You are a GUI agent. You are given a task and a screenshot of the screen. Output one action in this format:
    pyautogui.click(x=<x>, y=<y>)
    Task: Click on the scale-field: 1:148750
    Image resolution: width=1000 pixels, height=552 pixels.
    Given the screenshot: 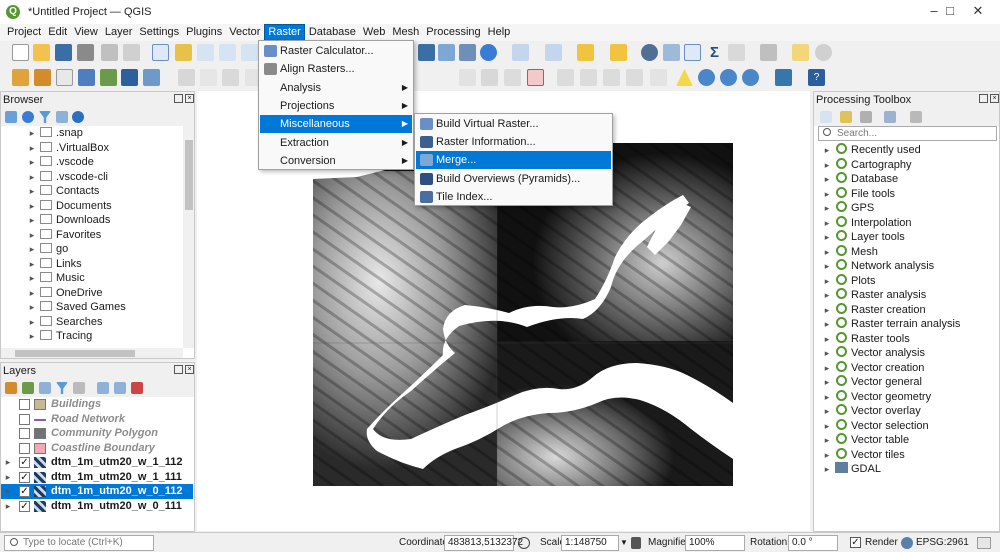 What is the action you would take?
    pyautogui.click(x=590, y=543)
    